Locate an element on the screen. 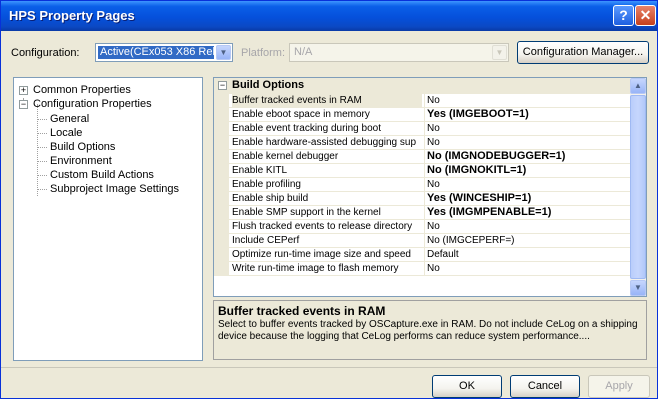 Image resolution: width=658 pixels, height=399 pixels. tree-item-subproject-image-settings: Subproject Image Settings is located at coordinates (114, 189).